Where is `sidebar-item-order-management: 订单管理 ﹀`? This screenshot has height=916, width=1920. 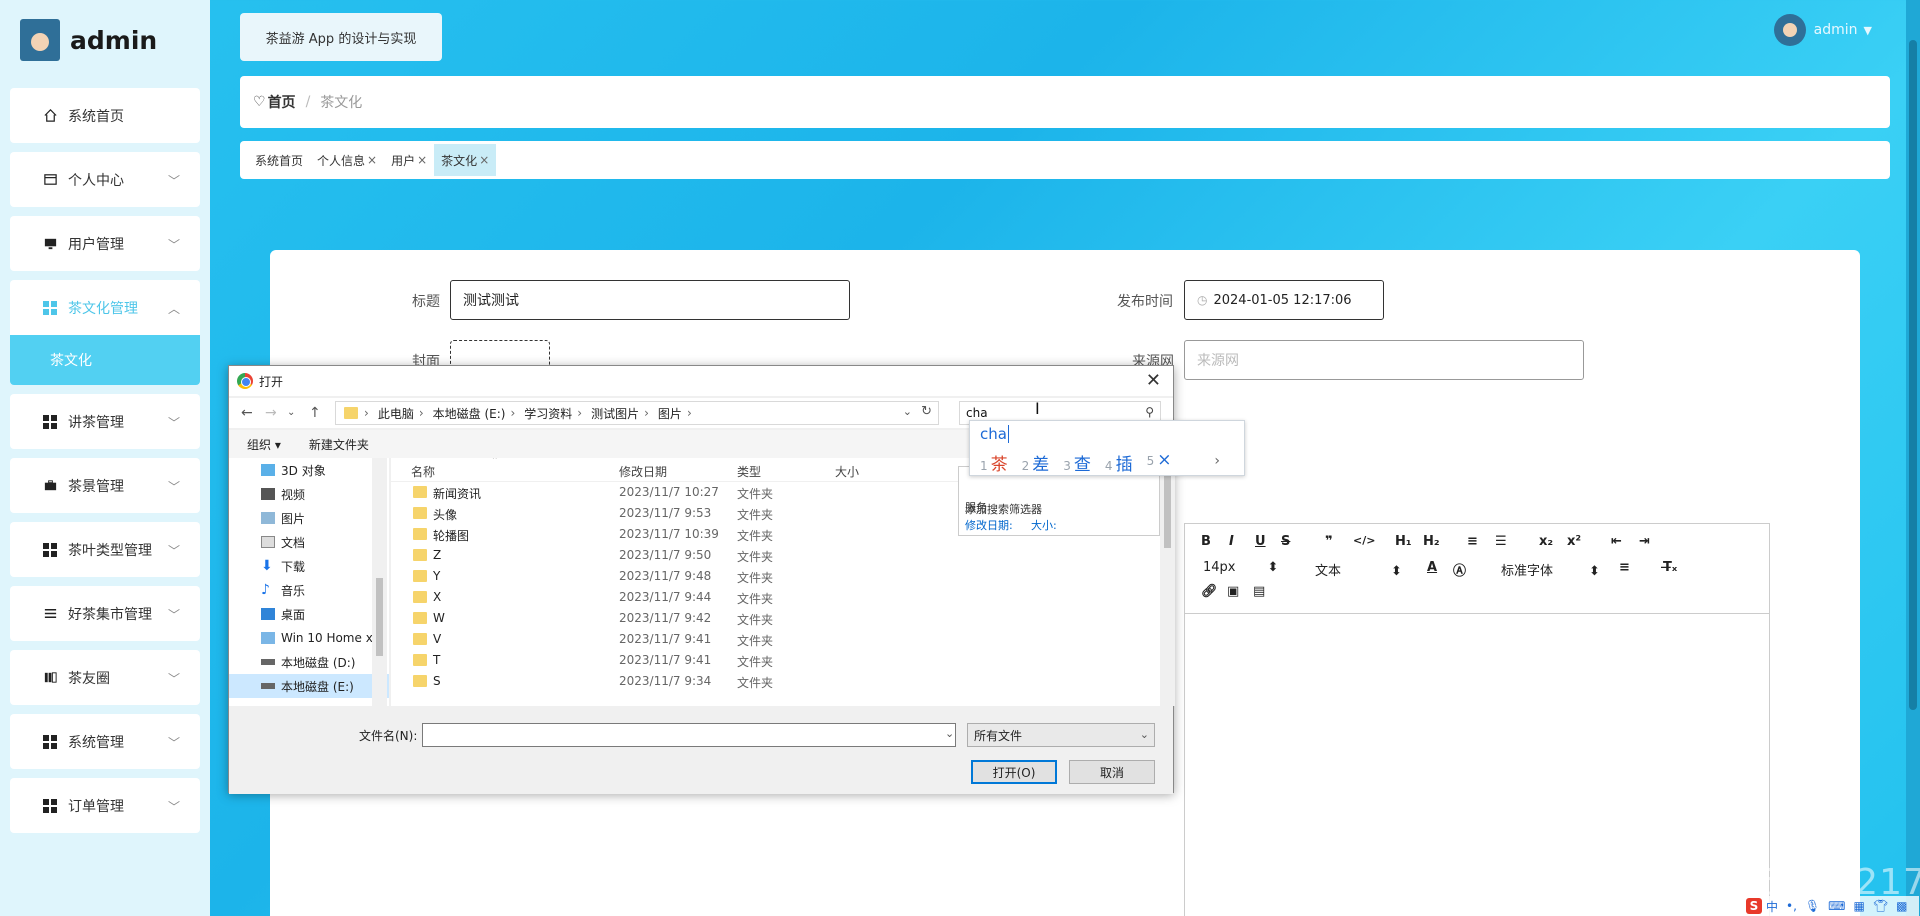 sidebar-item-order-management: 订单管理 ﹀ is located at coordinates (105, 805).